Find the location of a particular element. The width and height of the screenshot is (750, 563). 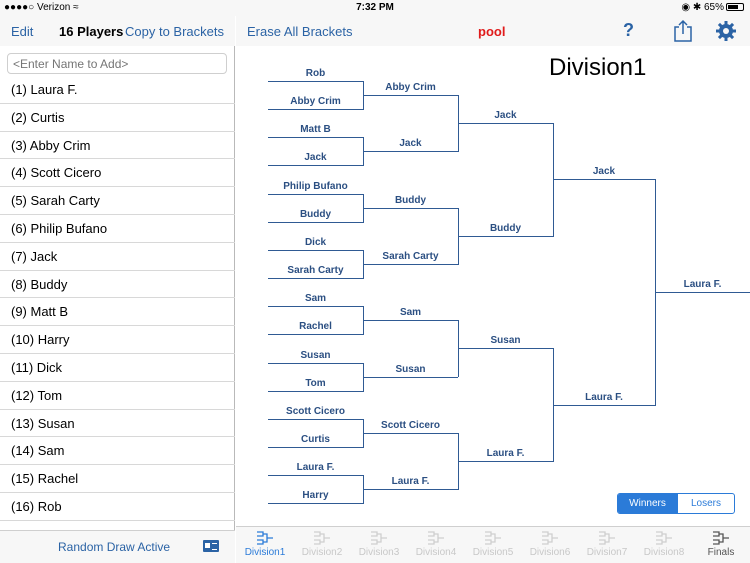

share-icon is located at coordinates (683, 31).